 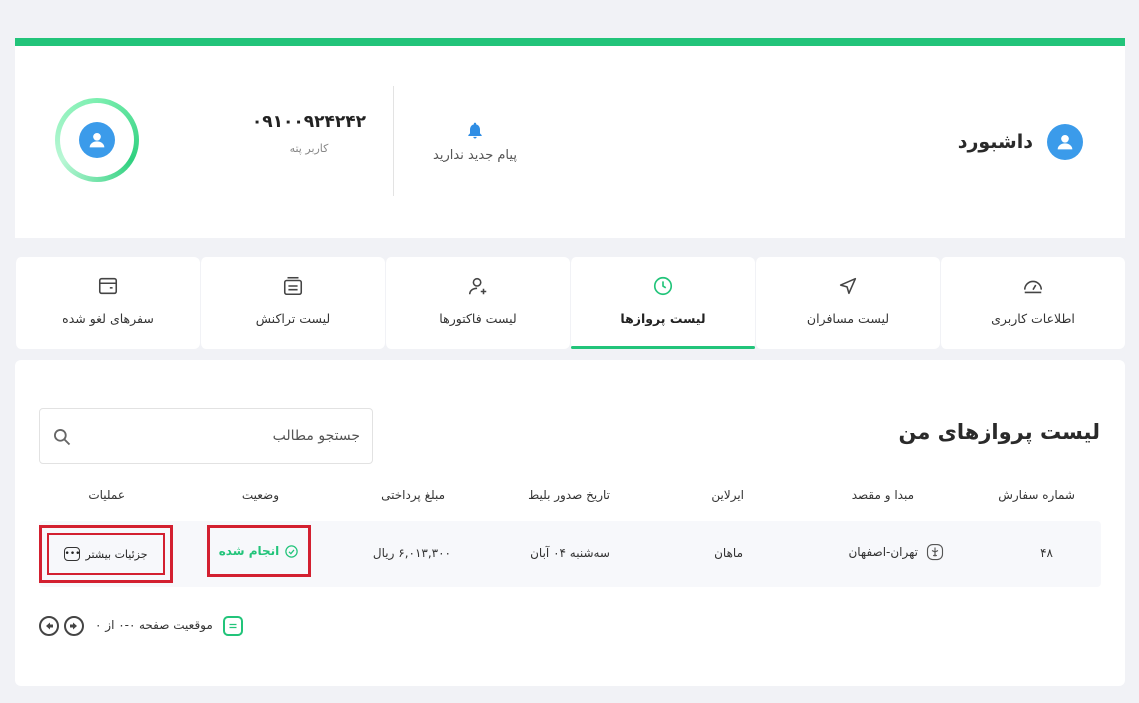 I want to click on col-amount: مبلغ پرداختی, so click(x=413, y=495).